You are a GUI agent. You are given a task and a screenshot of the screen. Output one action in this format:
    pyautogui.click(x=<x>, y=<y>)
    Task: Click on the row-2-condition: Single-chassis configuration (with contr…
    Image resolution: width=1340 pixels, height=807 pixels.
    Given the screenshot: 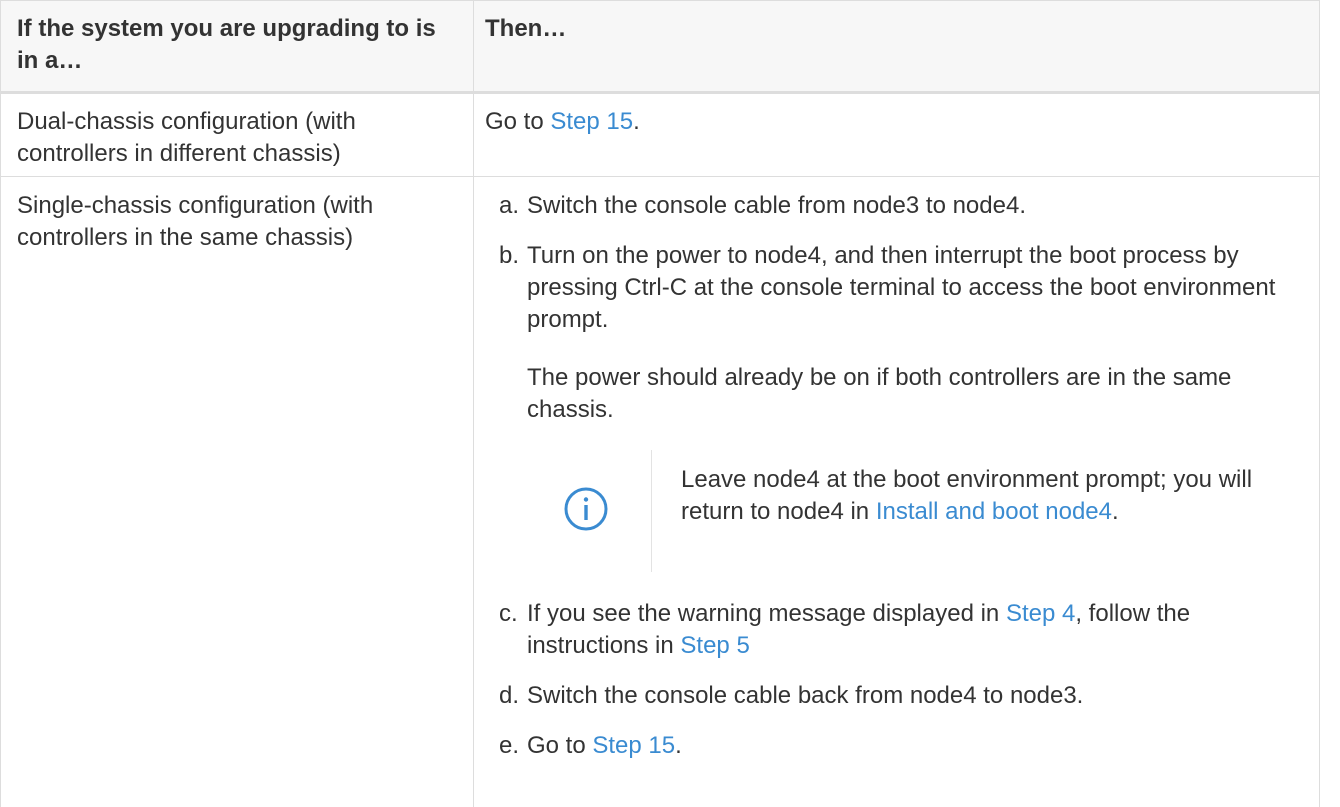 What is the action you would take?
    pyautogui.click(x=195, y=221)
    